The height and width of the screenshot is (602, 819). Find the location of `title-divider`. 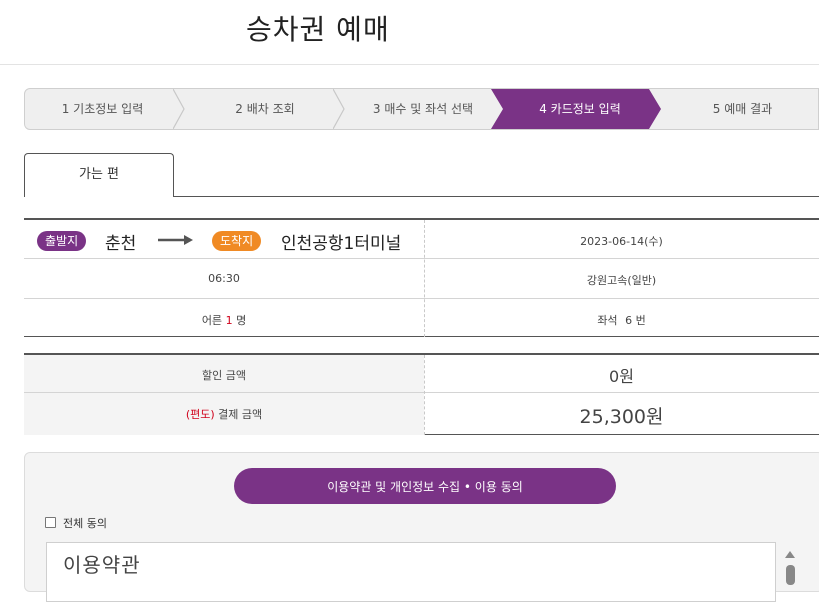

title-divider is located at coordinates (409, 64).